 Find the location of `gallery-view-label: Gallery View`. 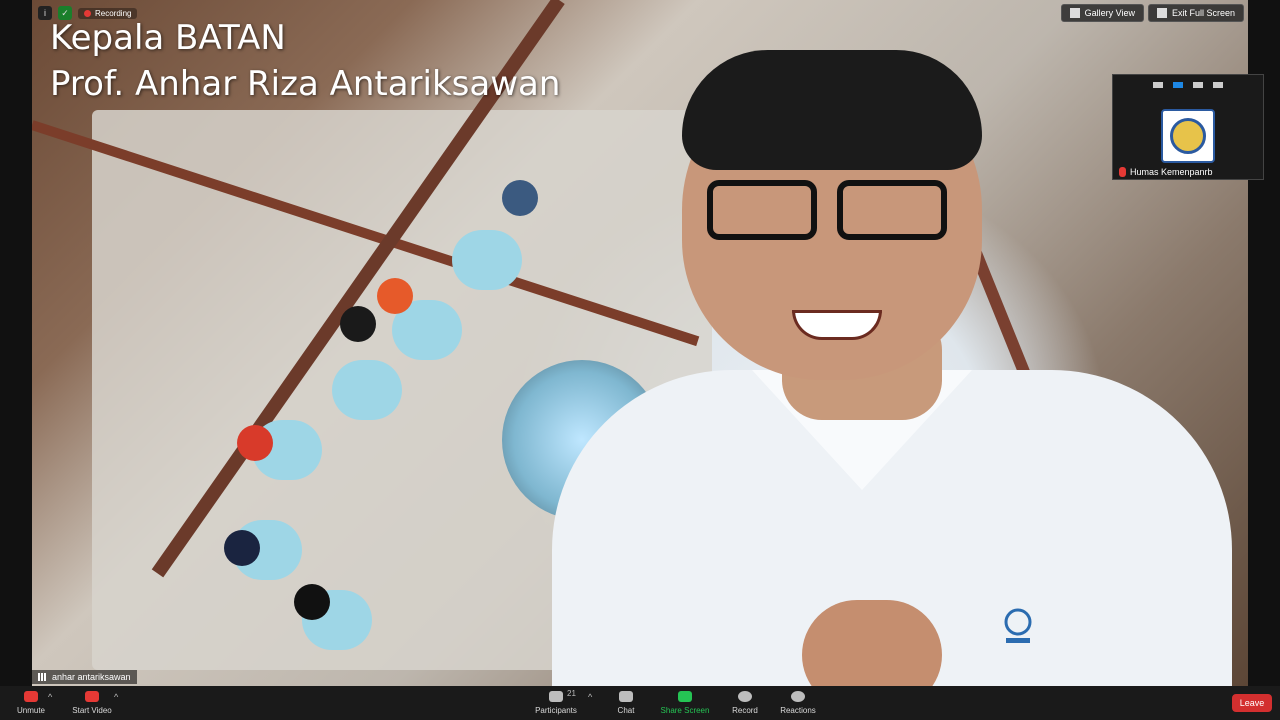

gallery-view-label: Gallery View is located at coordinates (1109, 13).